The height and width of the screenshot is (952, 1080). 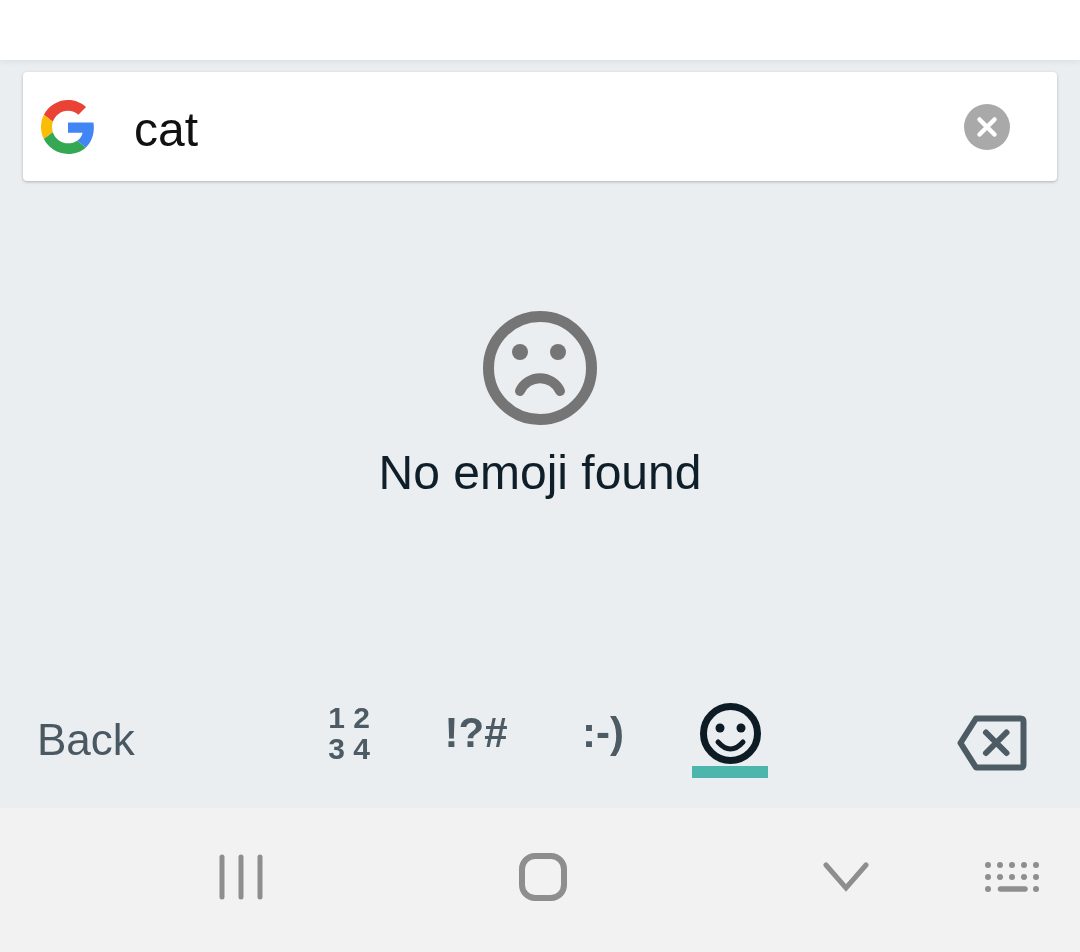 I want to click on clear-button, so click(x=987, y=126).